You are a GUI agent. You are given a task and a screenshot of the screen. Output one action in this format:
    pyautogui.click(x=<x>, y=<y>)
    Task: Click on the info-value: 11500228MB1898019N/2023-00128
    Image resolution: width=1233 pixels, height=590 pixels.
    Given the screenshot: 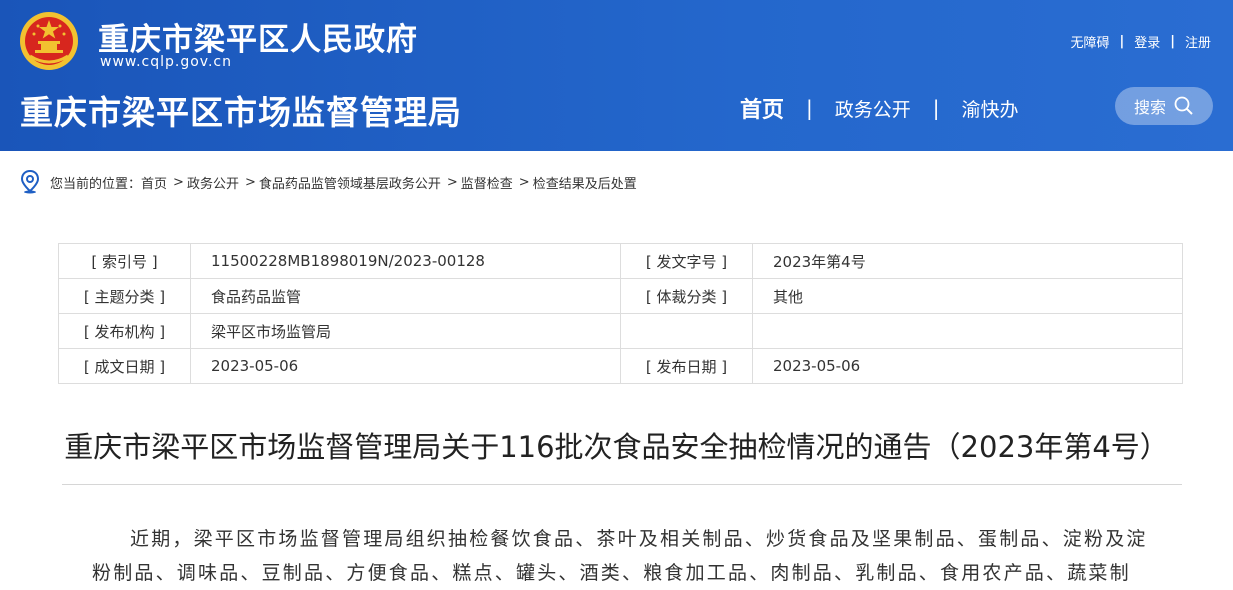 What is the action you would take?
    pyautogui.click(x=405, y=261)
    